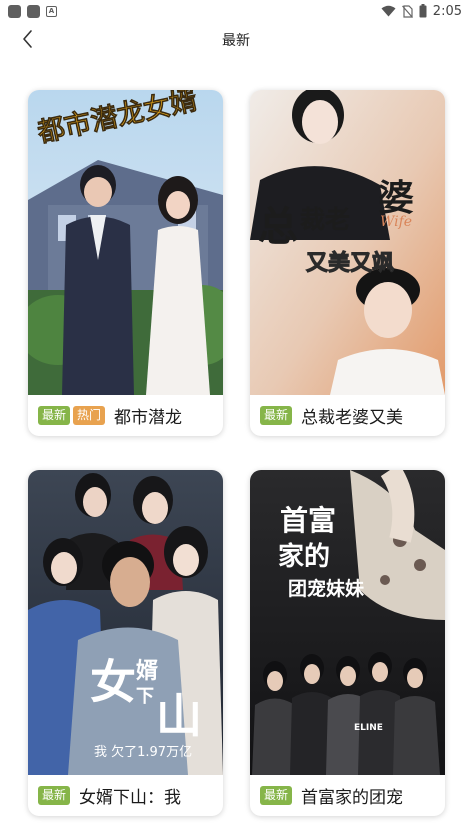  I want to click on drama-caption: 最新 热门 都市潜龙, so click(125, 415).